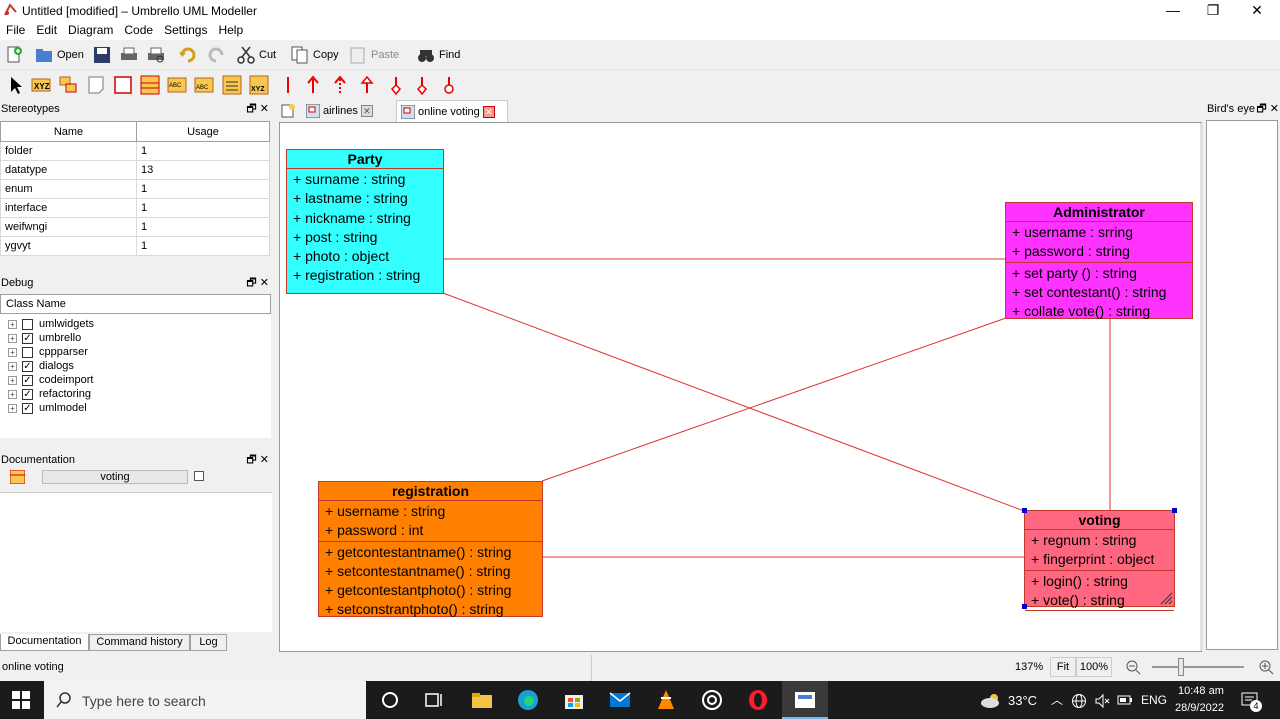  What do you see at coordinates (115, 477) in the screenshot?
I see `doc-element-name: voting` at bounding box center [115, 477].